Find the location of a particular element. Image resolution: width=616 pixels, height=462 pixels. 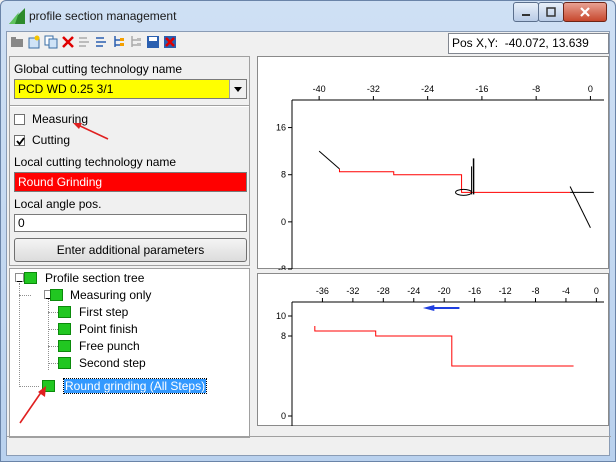

x-tick-label: -12 is located at coordinates (505, 291).